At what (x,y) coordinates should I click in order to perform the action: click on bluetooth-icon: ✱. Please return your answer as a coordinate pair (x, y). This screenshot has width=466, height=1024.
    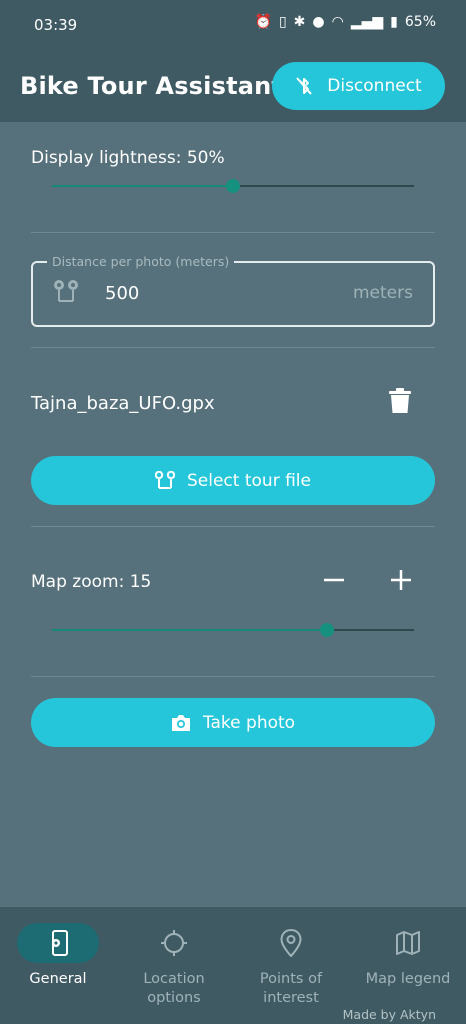
    Looking at the image, I should click on (299, 22).